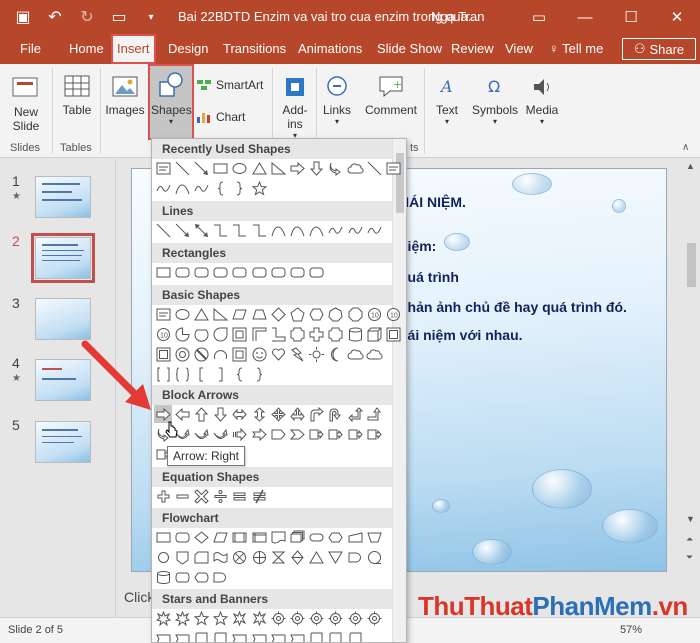 The image size is (700, 643). I want to click on add-ins-button: Add-ins ▾, so click(295, 107).